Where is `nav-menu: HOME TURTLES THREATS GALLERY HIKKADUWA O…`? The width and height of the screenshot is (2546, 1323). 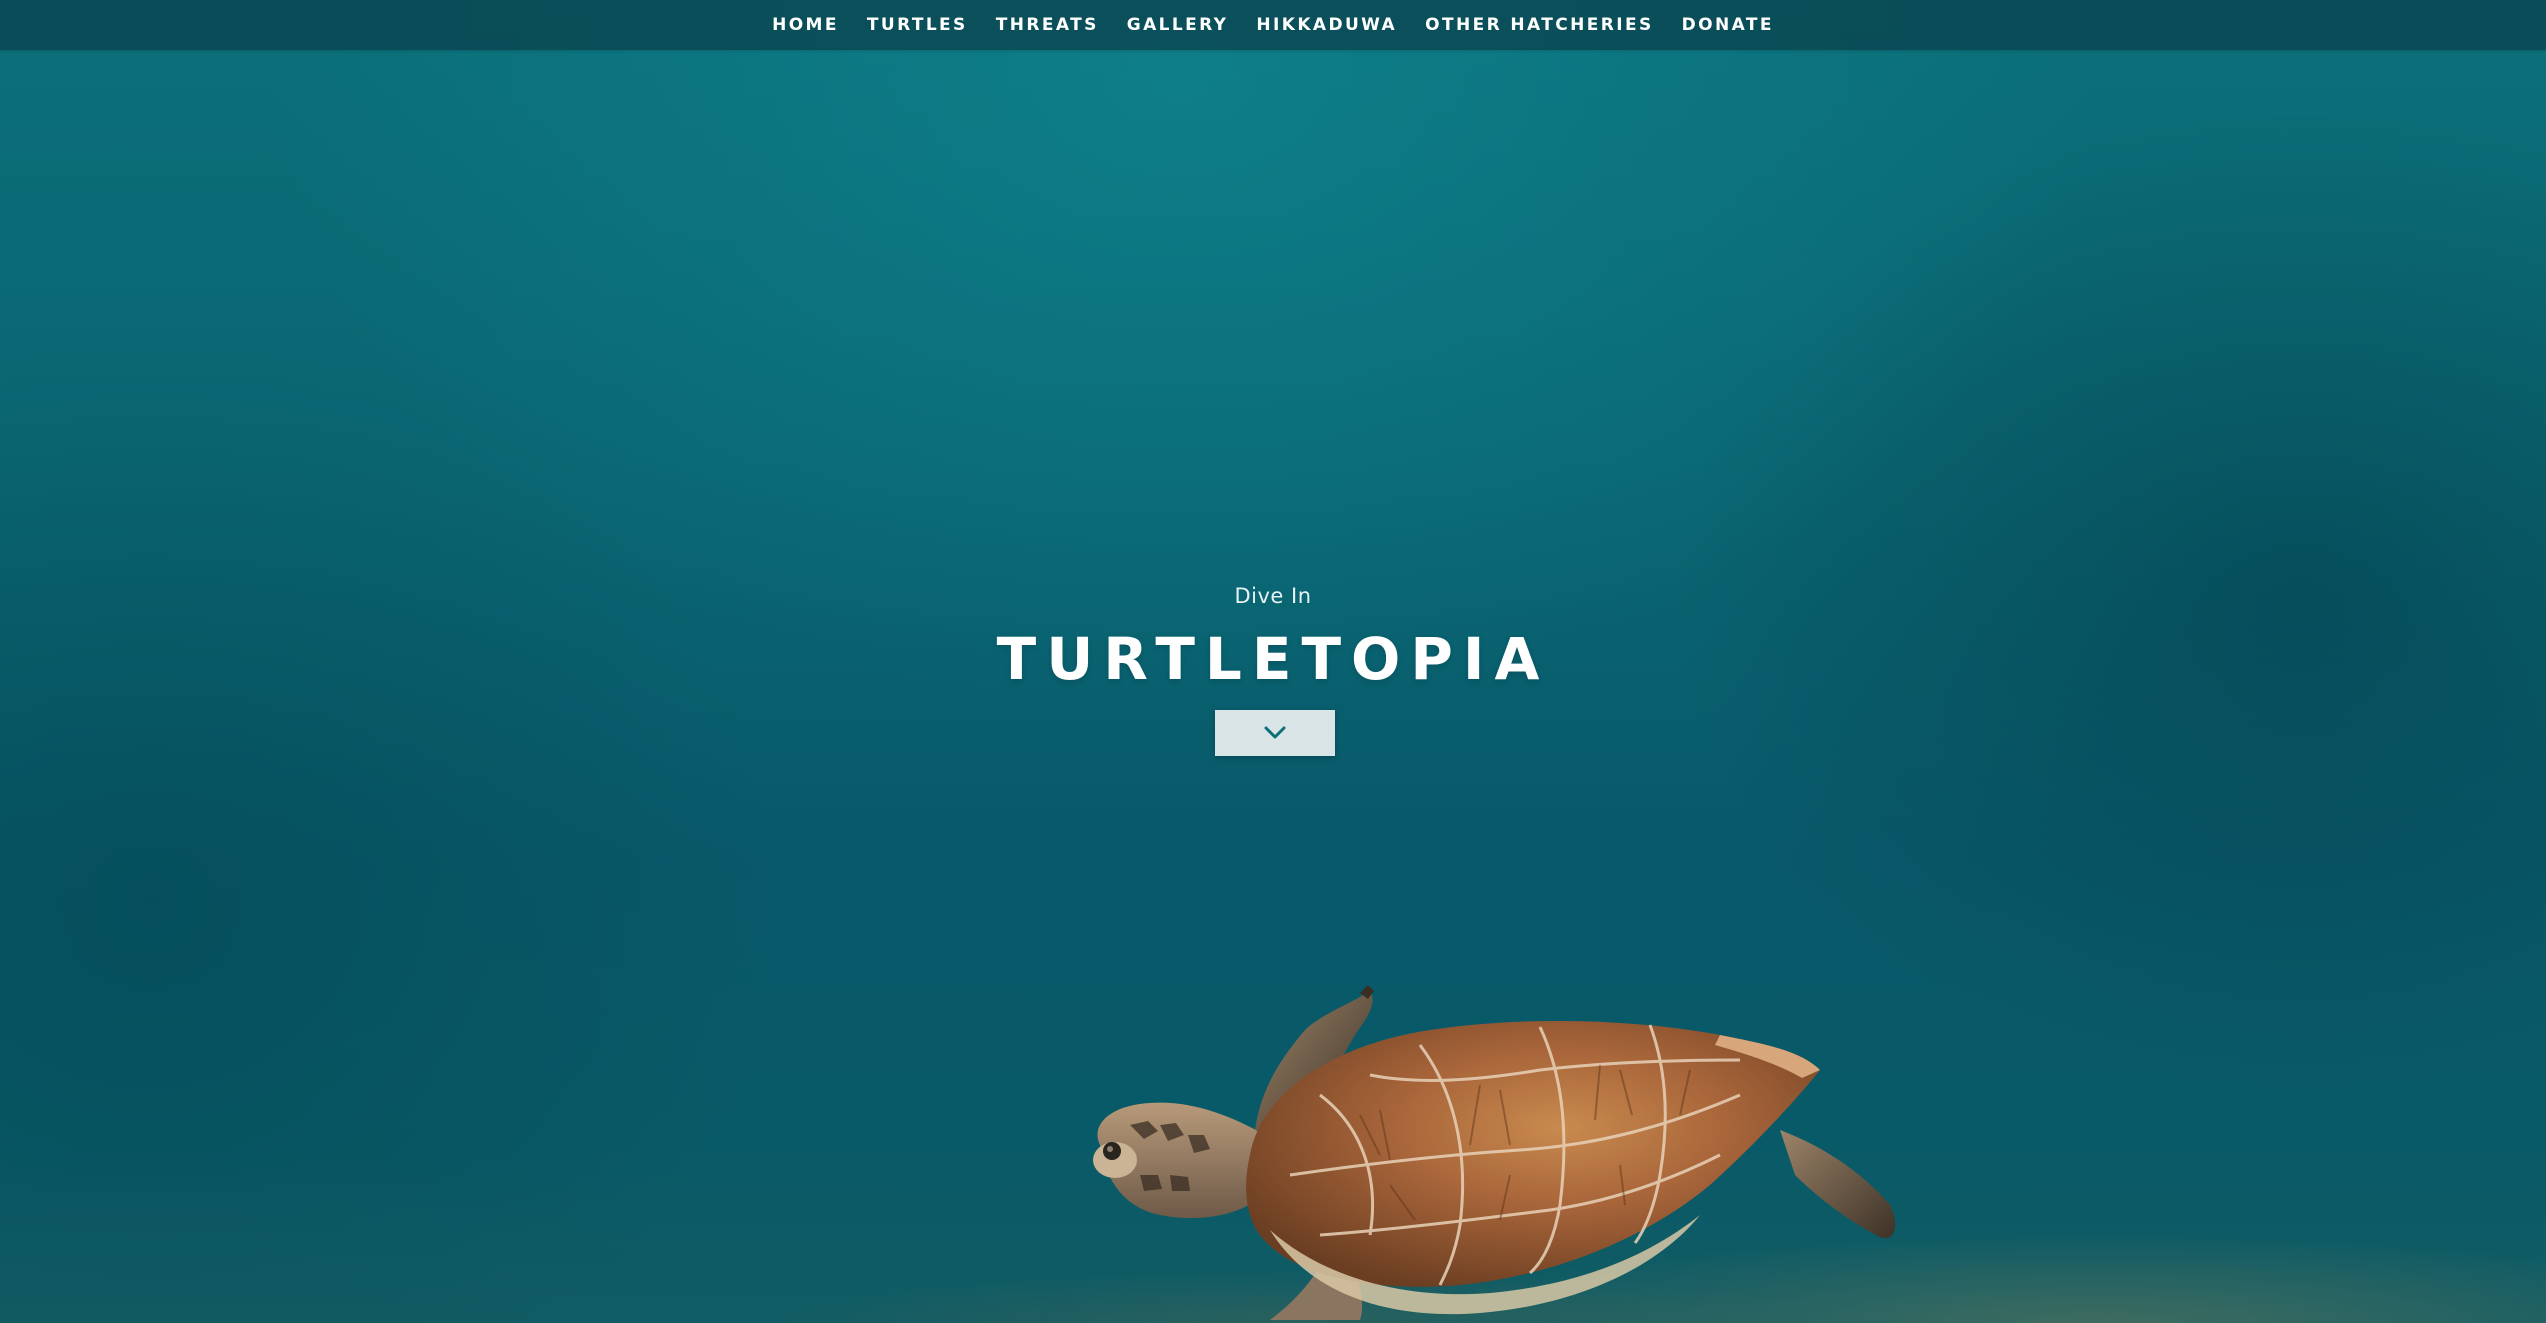
nav-menu: HOME TURTLES THREATS GALLERY HIKKADUWA O… is located at coordinates (1273, 25).